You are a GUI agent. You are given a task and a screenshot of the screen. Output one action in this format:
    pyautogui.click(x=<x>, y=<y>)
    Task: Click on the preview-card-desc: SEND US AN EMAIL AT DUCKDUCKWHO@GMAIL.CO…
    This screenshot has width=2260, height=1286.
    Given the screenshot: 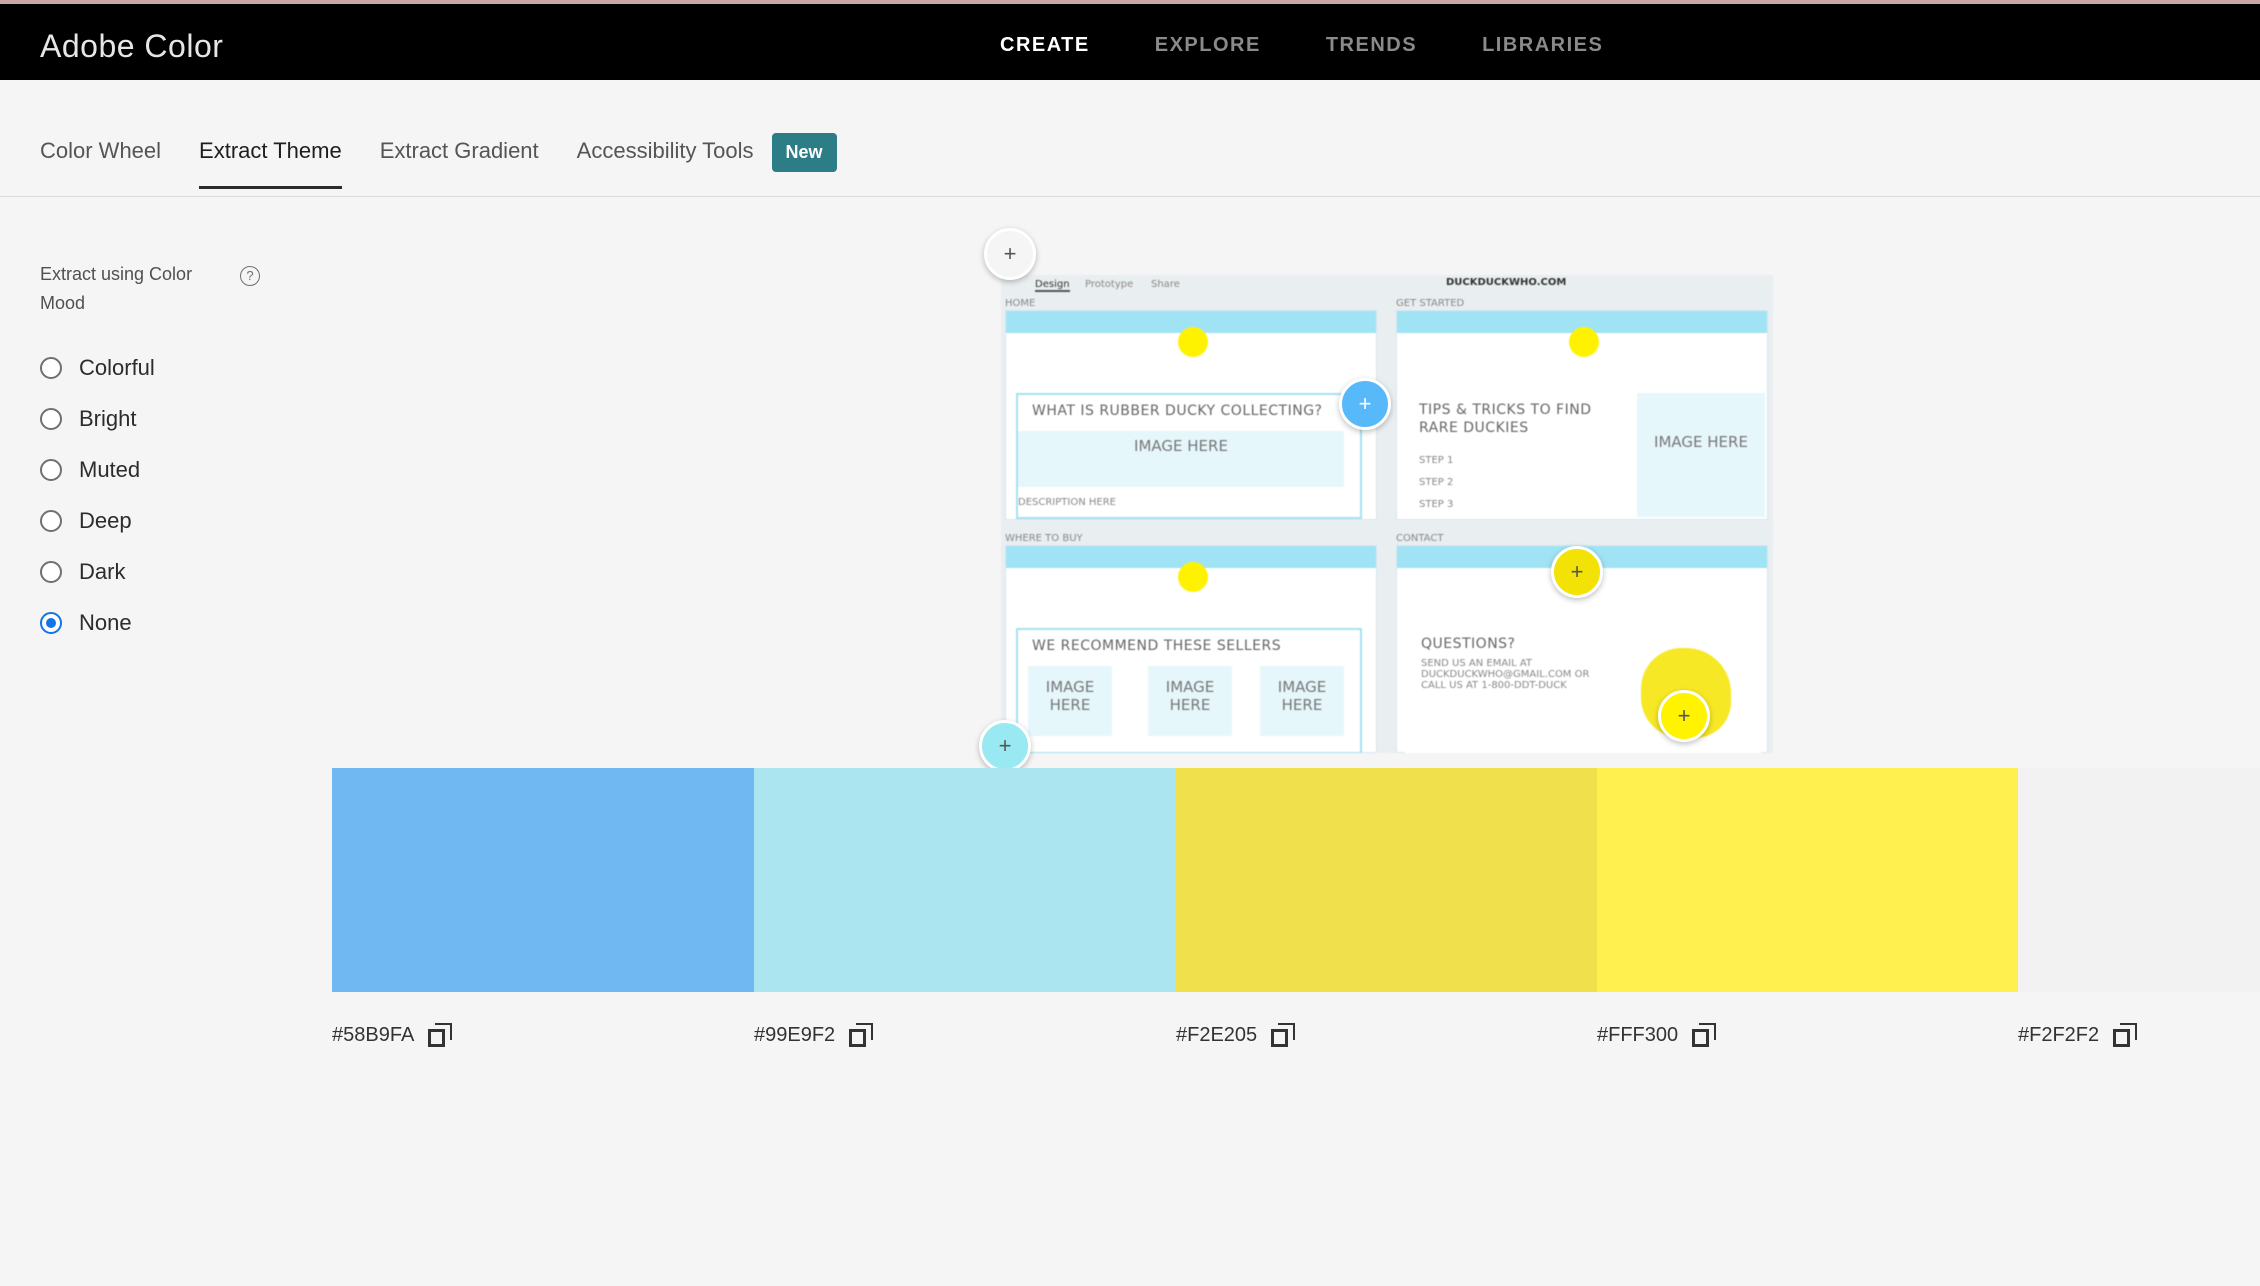 What is the action you would take?
    pyautogui.click(x=1505, y=674)
    